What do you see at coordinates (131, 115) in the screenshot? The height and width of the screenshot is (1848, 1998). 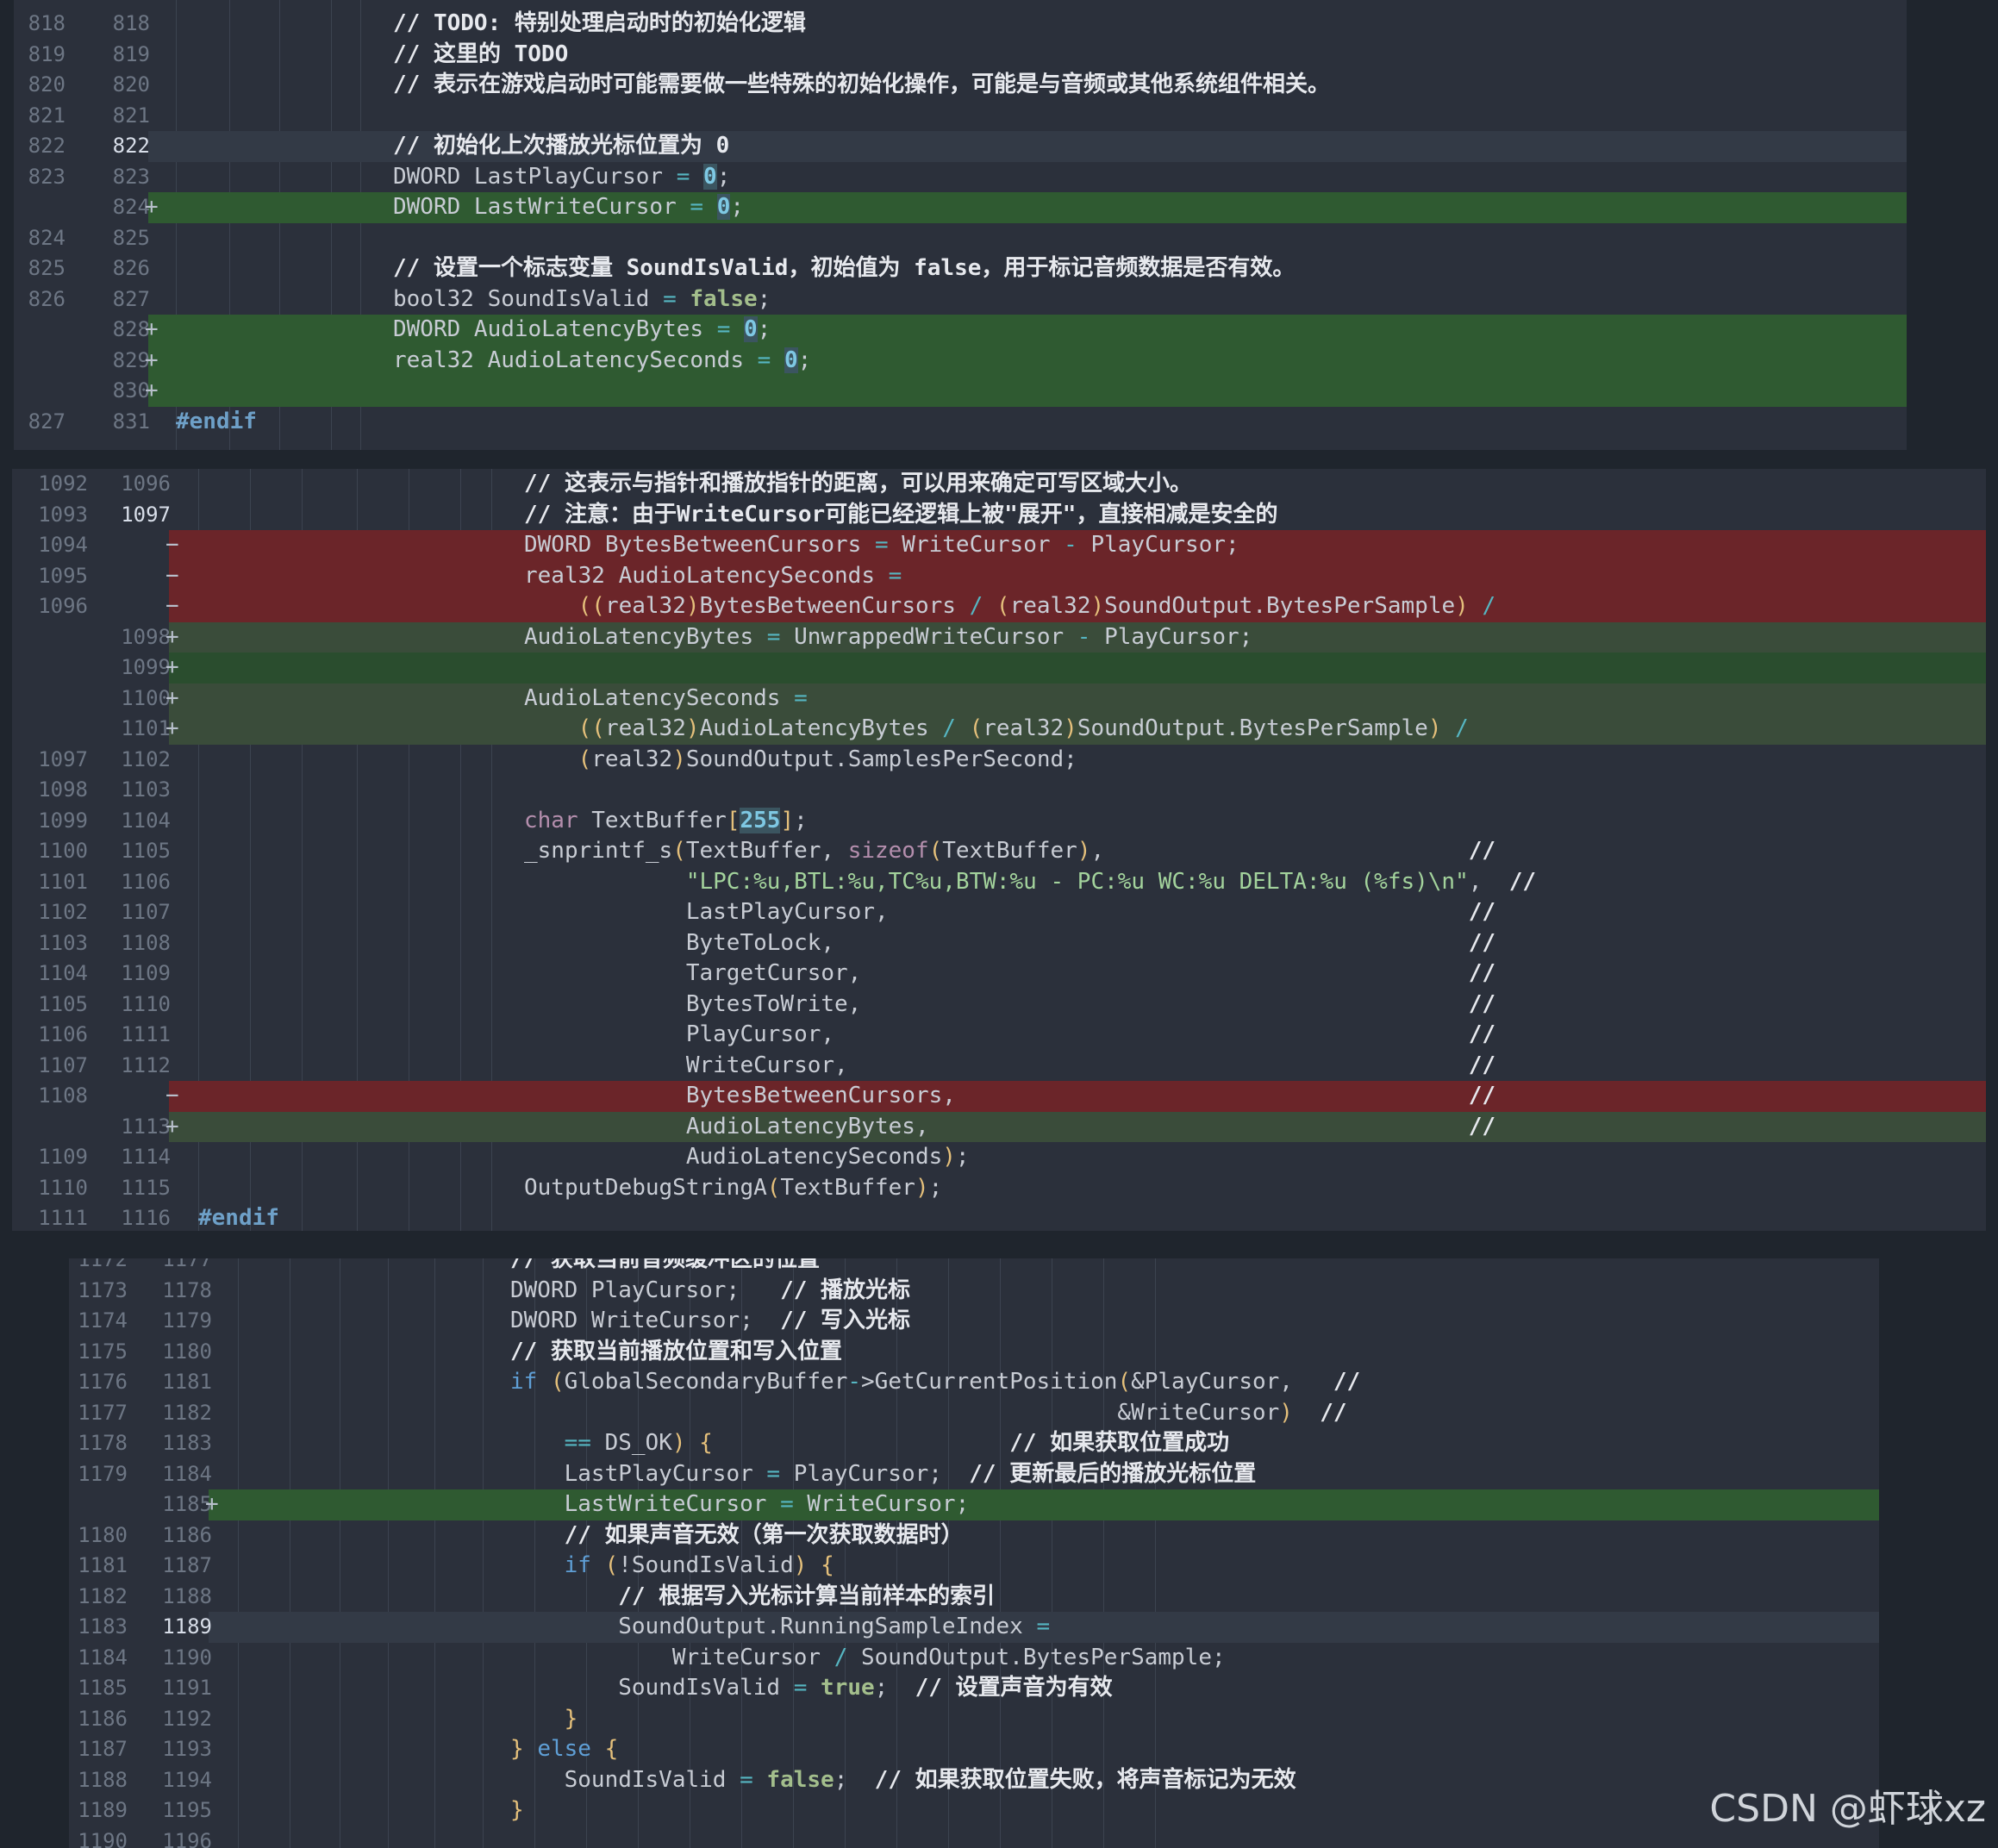 I see `new-line-number: 821` at bounding box center [131, 115].